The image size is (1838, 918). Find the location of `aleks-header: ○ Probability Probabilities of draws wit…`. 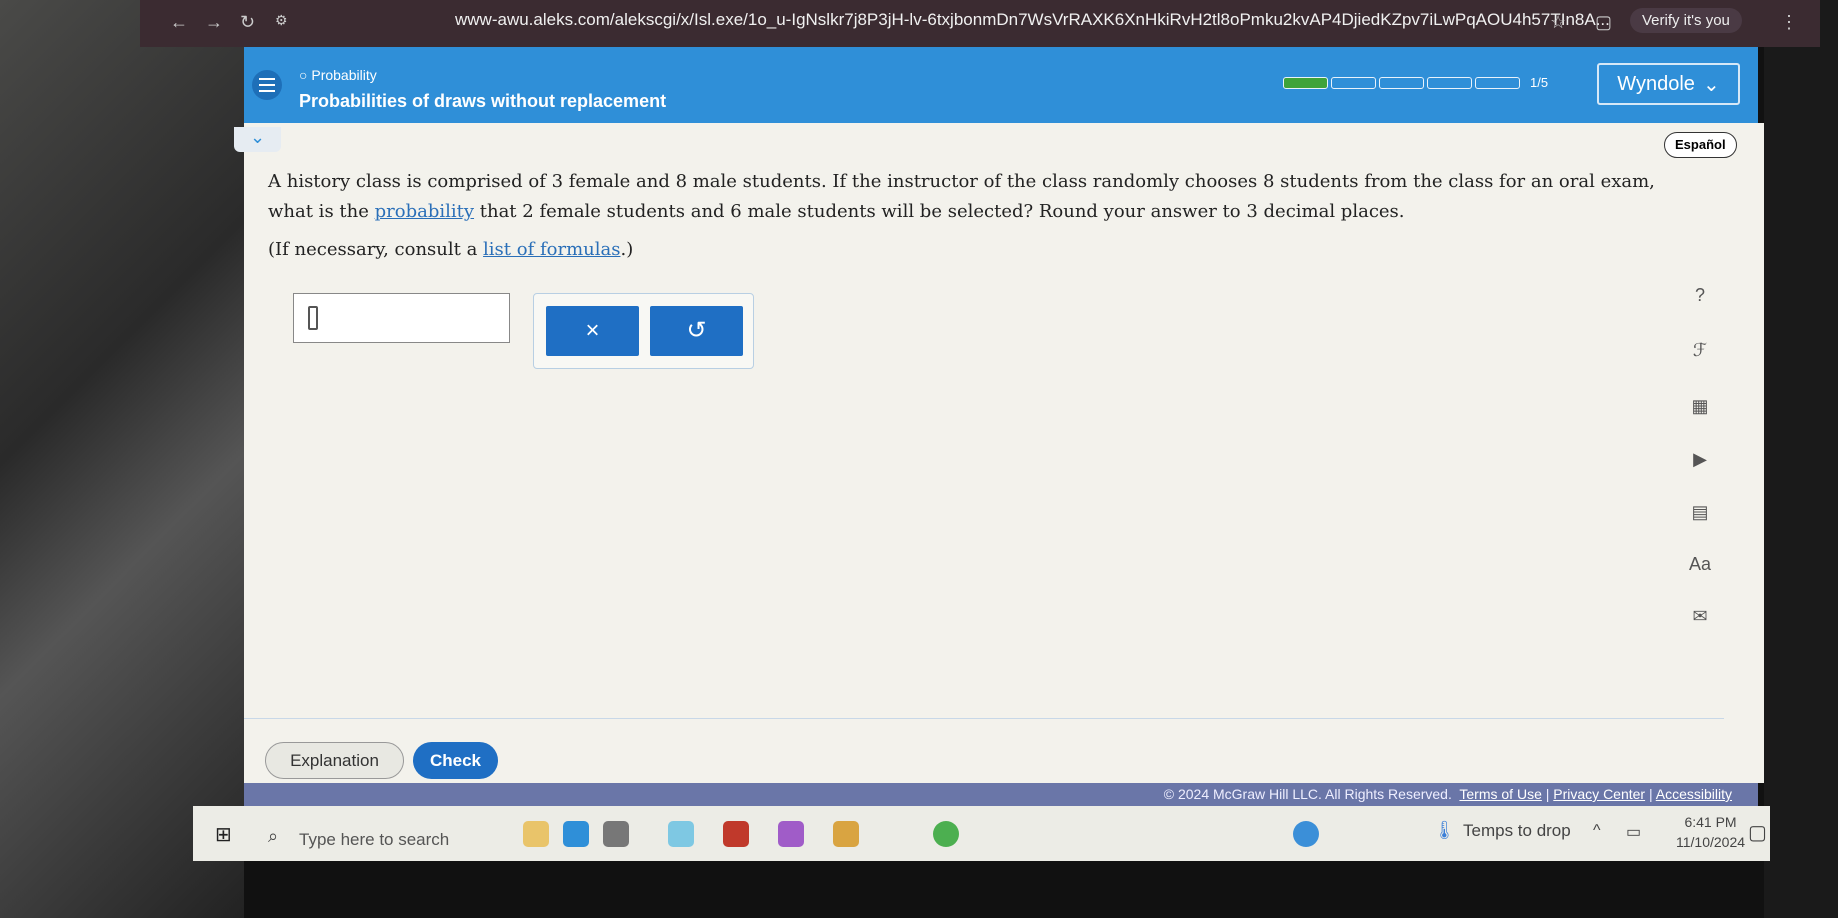

aleks-header: ○ Probability Probabilities of draws wit… is located at coordinates (1001, 85).